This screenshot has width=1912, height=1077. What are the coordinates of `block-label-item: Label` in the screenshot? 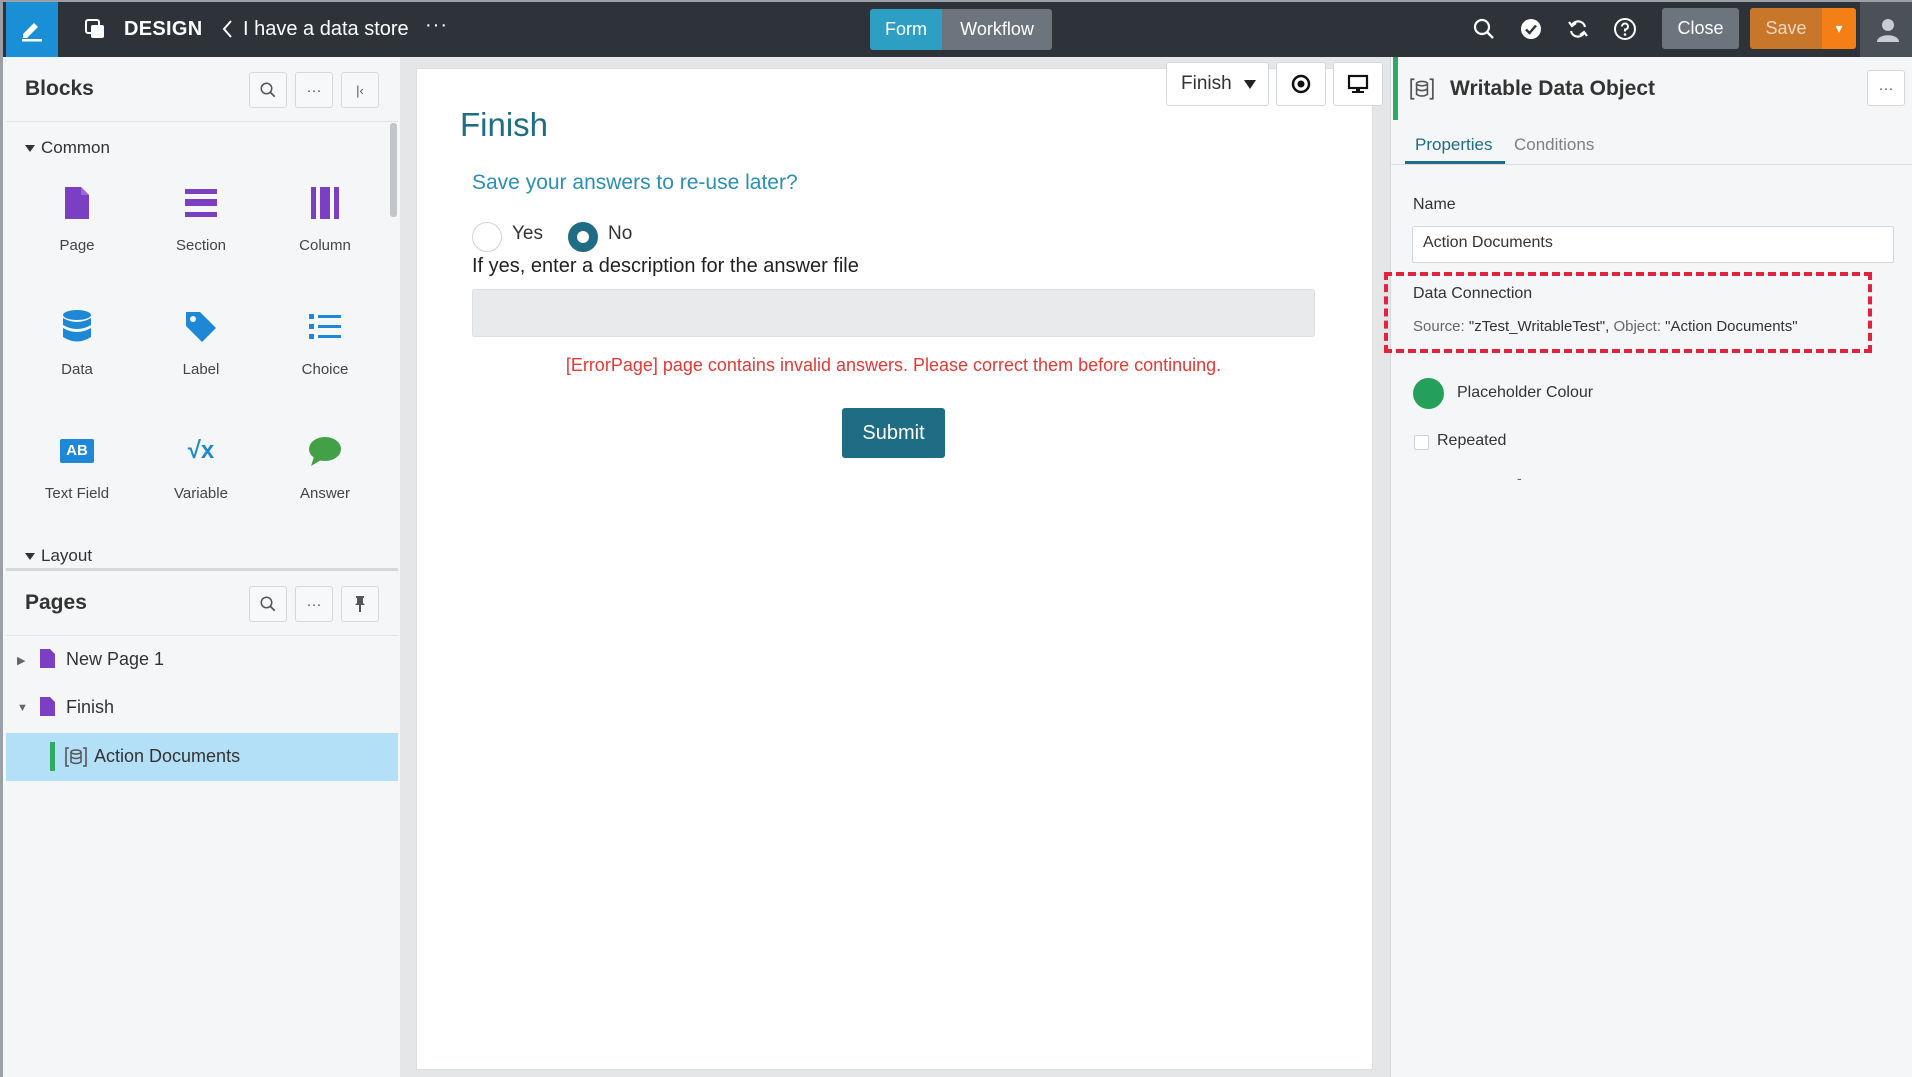 It's located at (201, 357).